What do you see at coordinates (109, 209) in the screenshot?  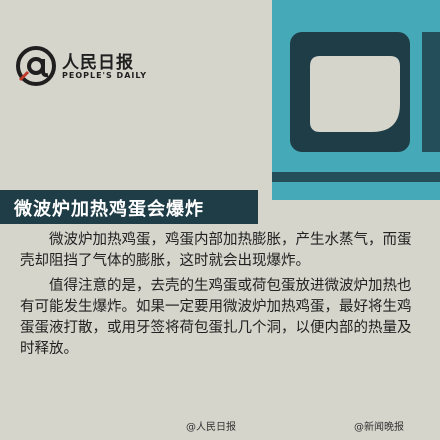 I see `page-title: 微波炉加热鸡蛋会爆炸` at bounding box center [109, 209].